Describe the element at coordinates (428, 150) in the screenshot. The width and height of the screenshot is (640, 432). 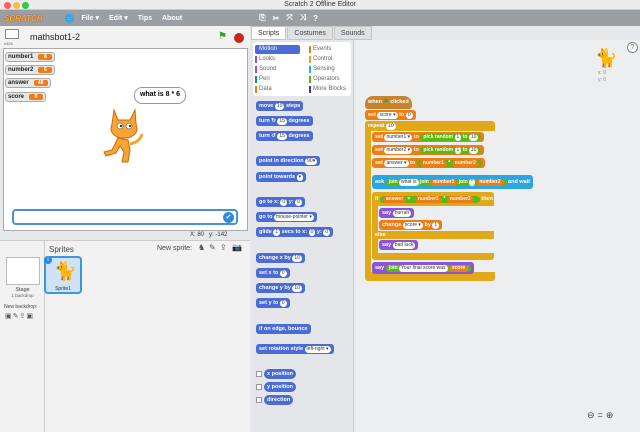
I see `block-set-number2: set number2 ▾ to pick random 1 to 10` at that location.